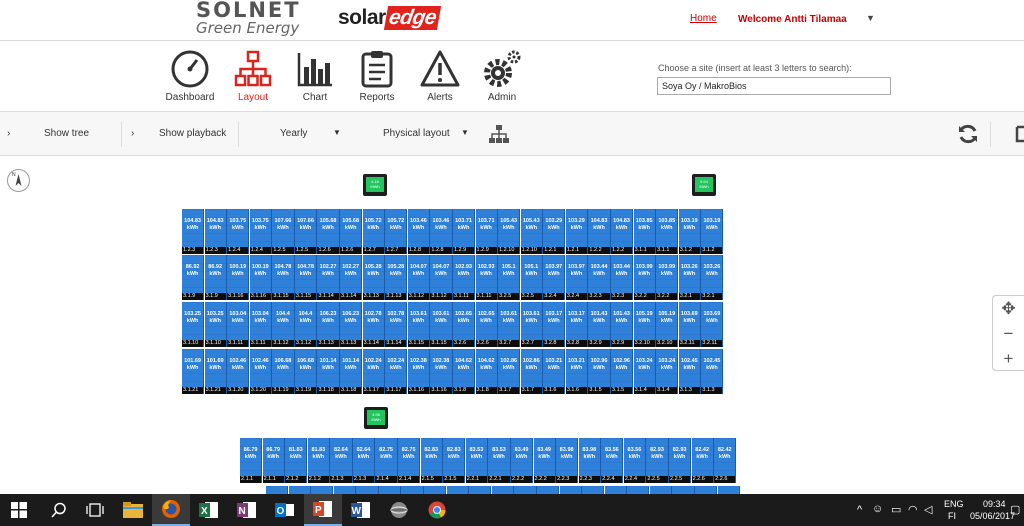 The image size is (1024, 526). I want to click on show-playback-button: Show playback, so click(192, 133).